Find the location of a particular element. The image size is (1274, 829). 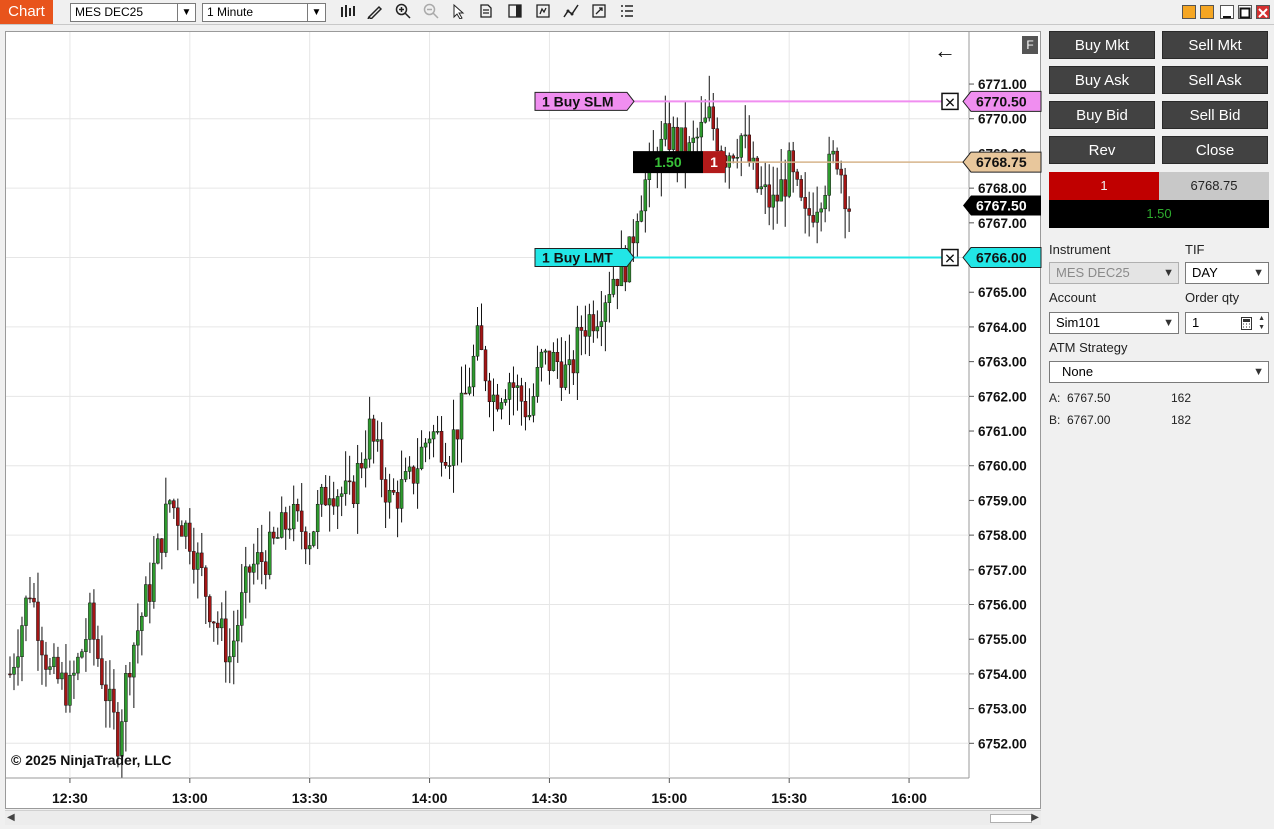

close-position-button: Close is located at coordinates (1215, 150).